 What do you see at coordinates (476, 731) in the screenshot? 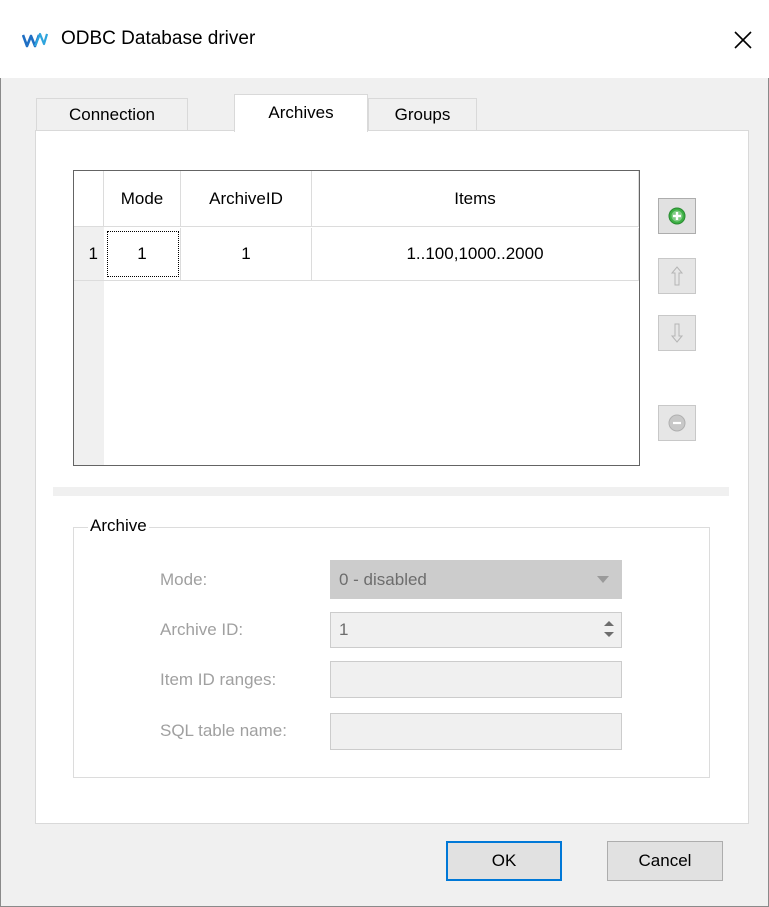
I see `sql-table-name-field` at bounding box center [476, 731].